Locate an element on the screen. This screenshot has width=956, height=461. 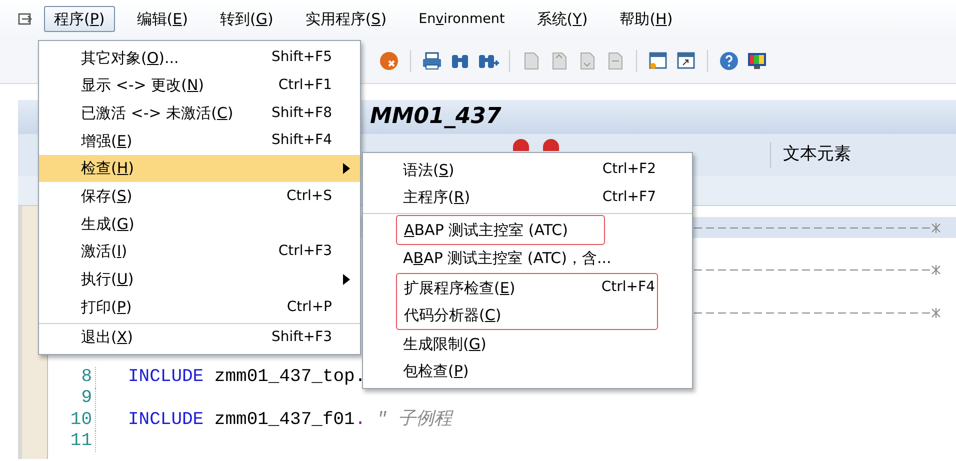
menu-item: 生成限制(G) is located at coordinates (527, 344).